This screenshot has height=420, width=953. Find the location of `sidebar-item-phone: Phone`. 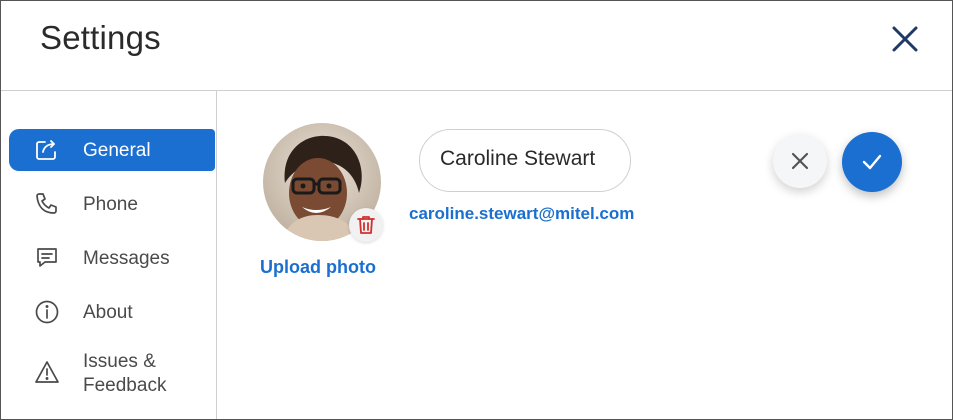

sidebar-item-phone: Phone is located at coordinates (112, 204).